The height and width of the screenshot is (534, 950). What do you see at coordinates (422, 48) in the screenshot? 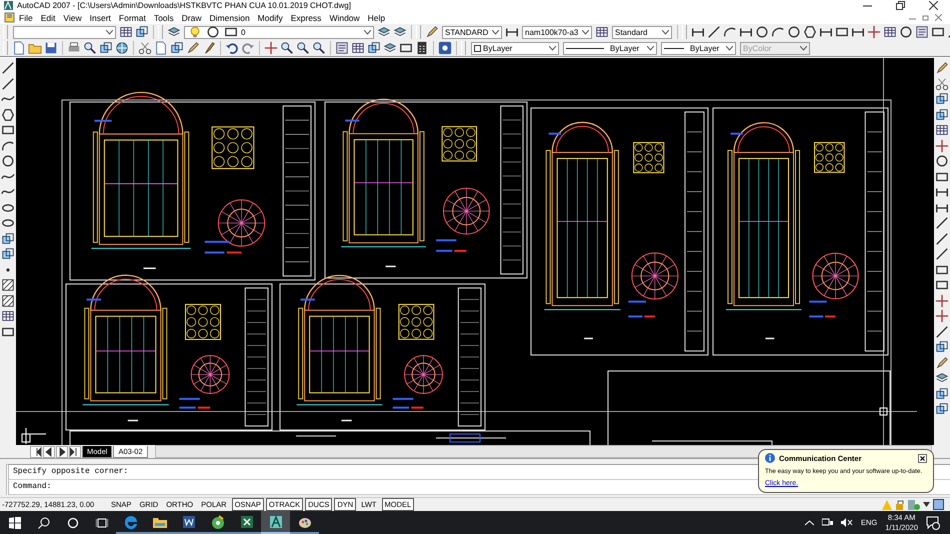
I see `calculator-icon` at bounding box center [422, 48].